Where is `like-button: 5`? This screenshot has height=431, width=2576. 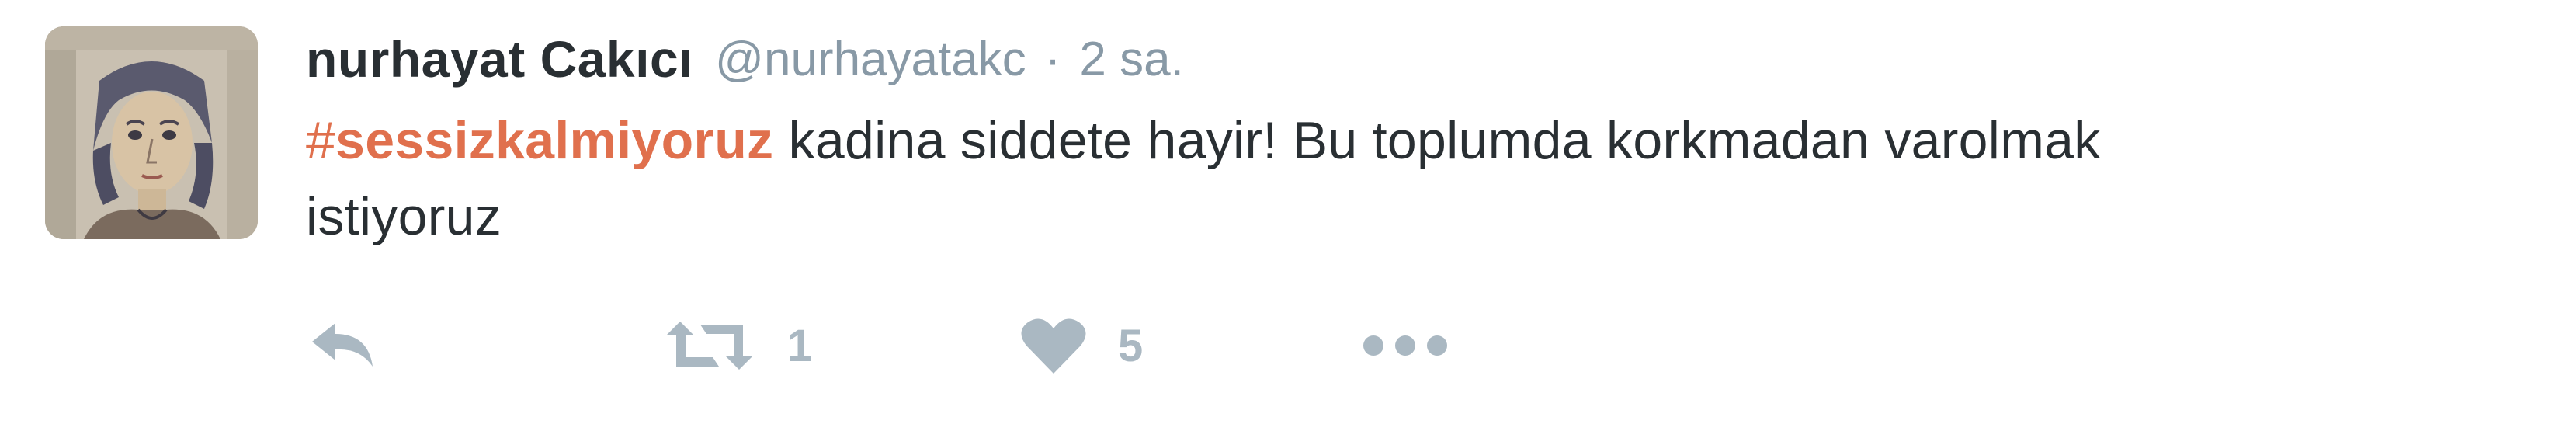 like-button: 5 is located at coordinates (1081, 345).